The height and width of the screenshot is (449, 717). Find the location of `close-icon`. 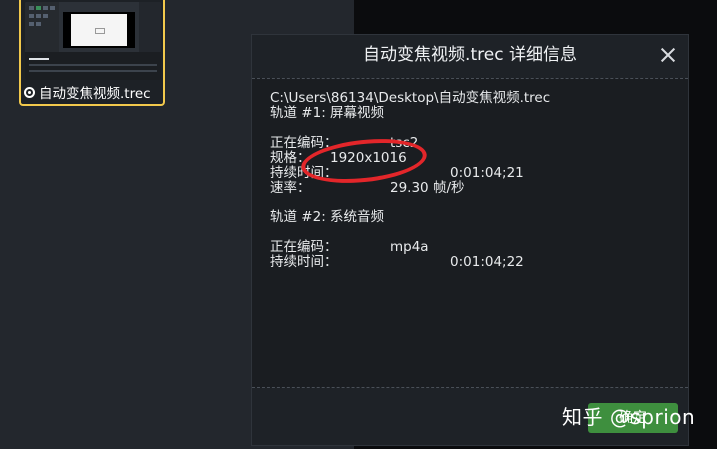

close-icon is located at coordinates (668, 55).